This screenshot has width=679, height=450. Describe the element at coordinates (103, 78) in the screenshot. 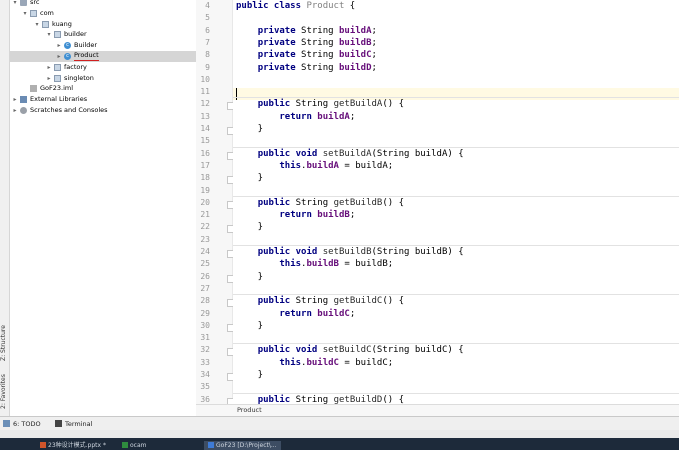

I see `tree-item-singleton: ▸ singleton` at that location.